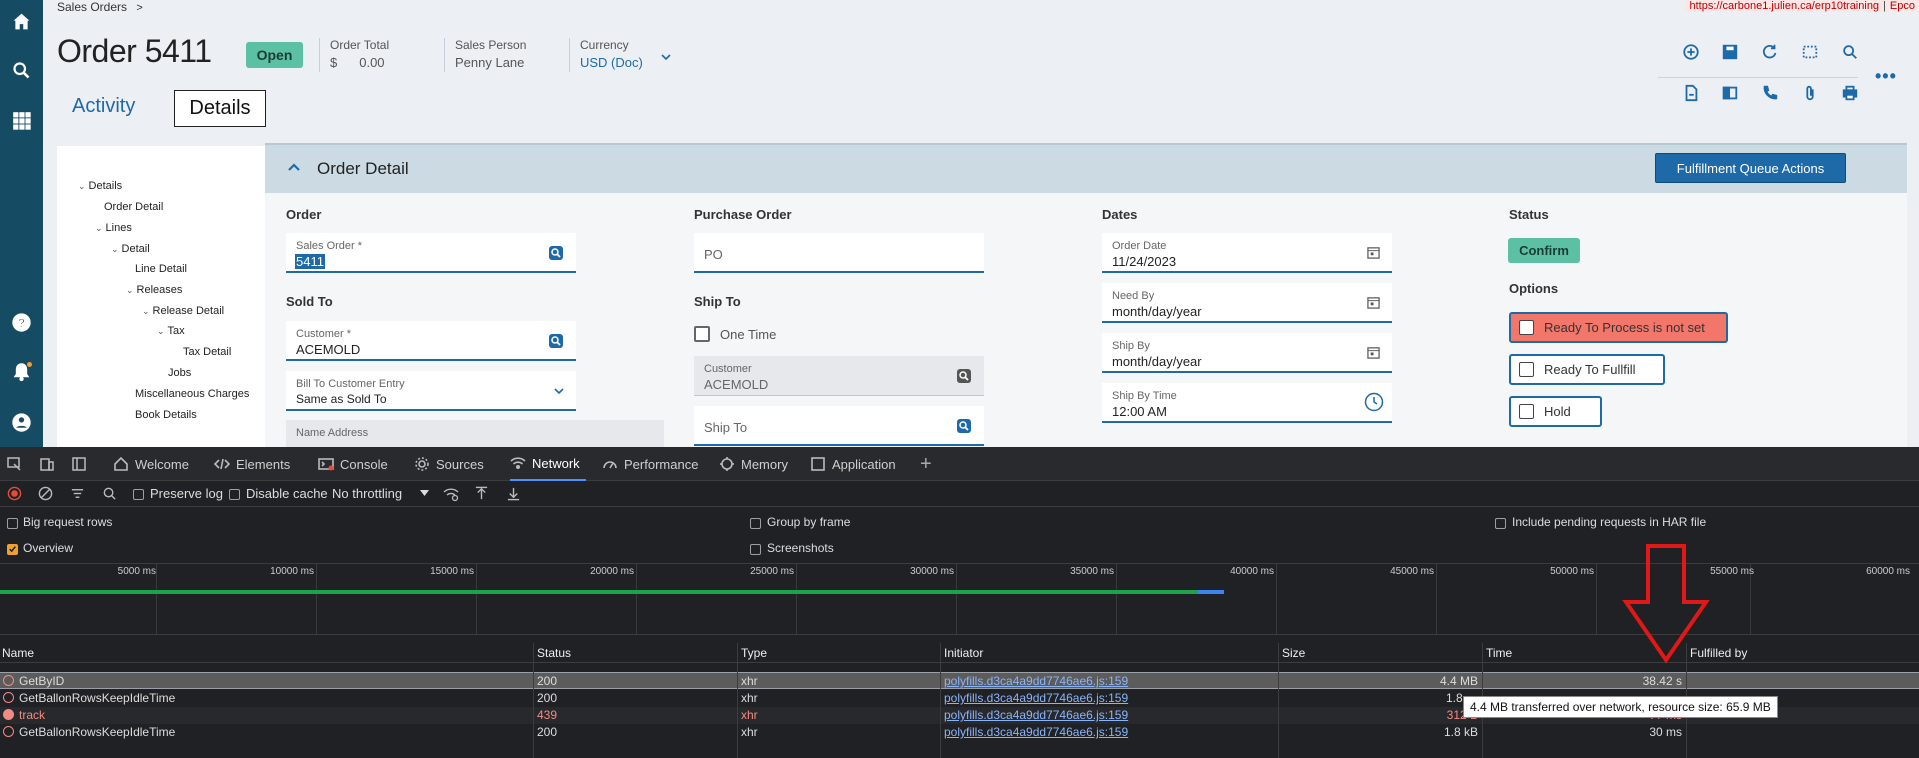 This screenshot has width=1919, height=758. Describe the element at coordinates (252, 464) in the screenshot. I see `tab-elements: Elements` at that location.